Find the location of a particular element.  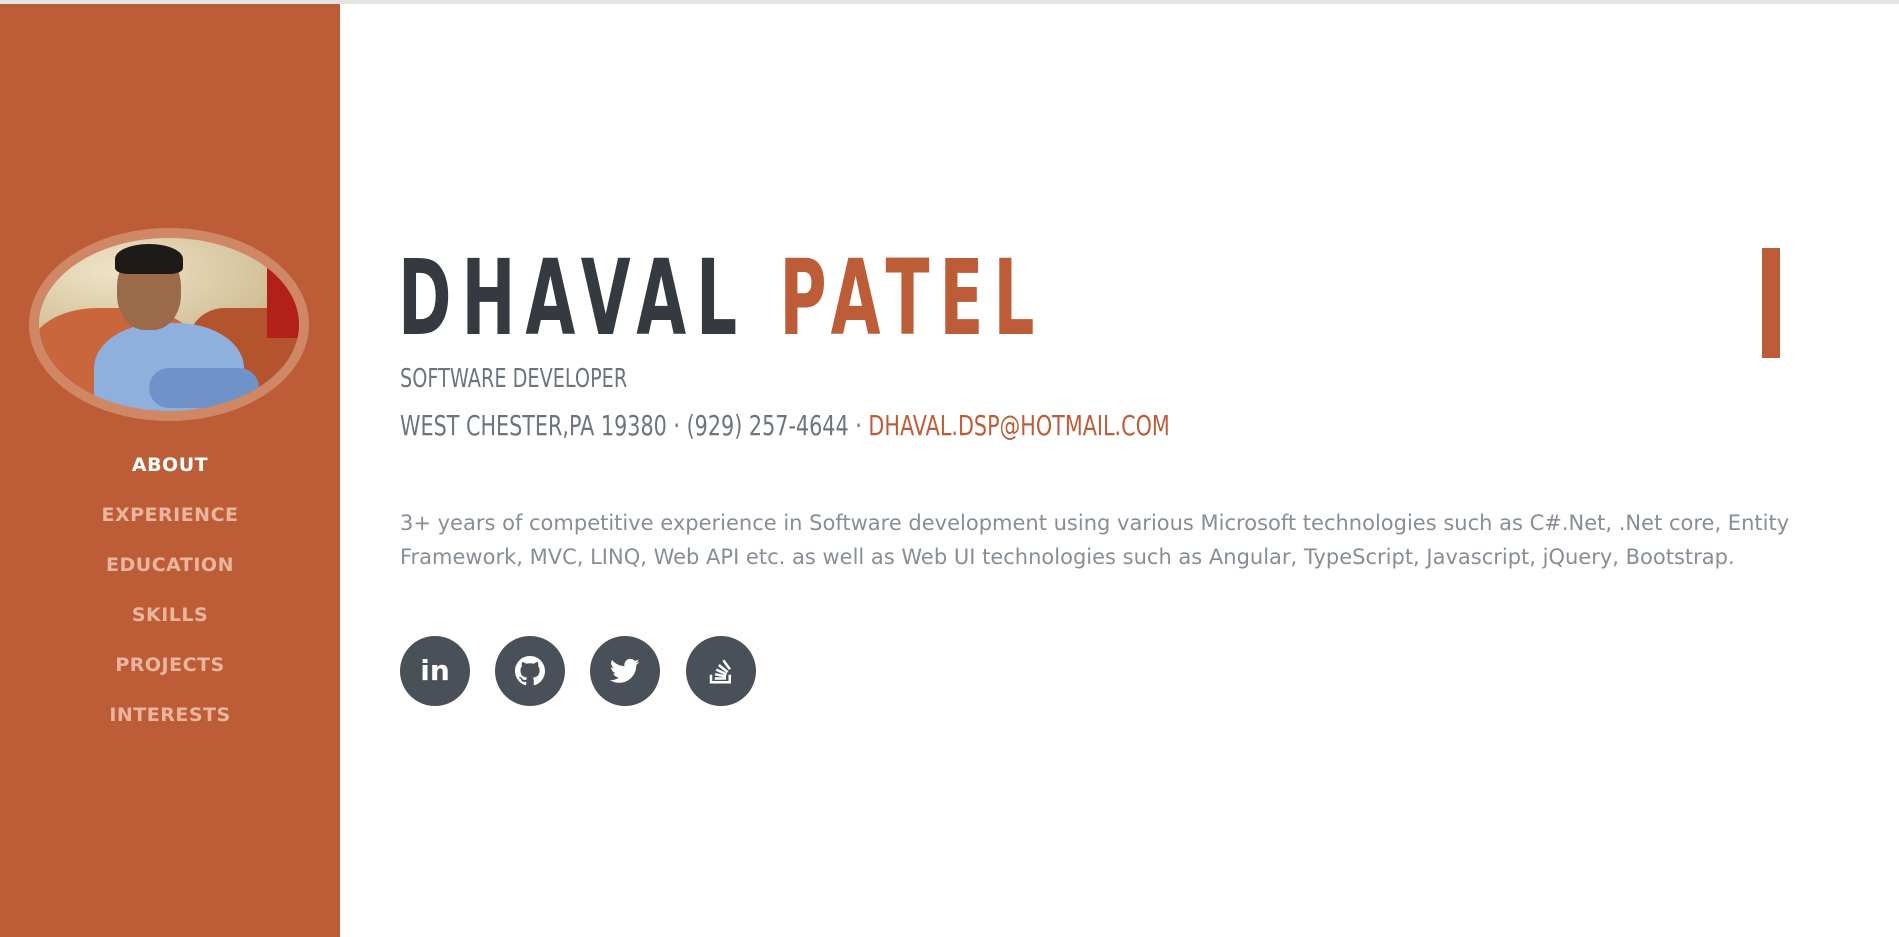

nav-item-education: EDUCATION is located at coordinates (170, 575).